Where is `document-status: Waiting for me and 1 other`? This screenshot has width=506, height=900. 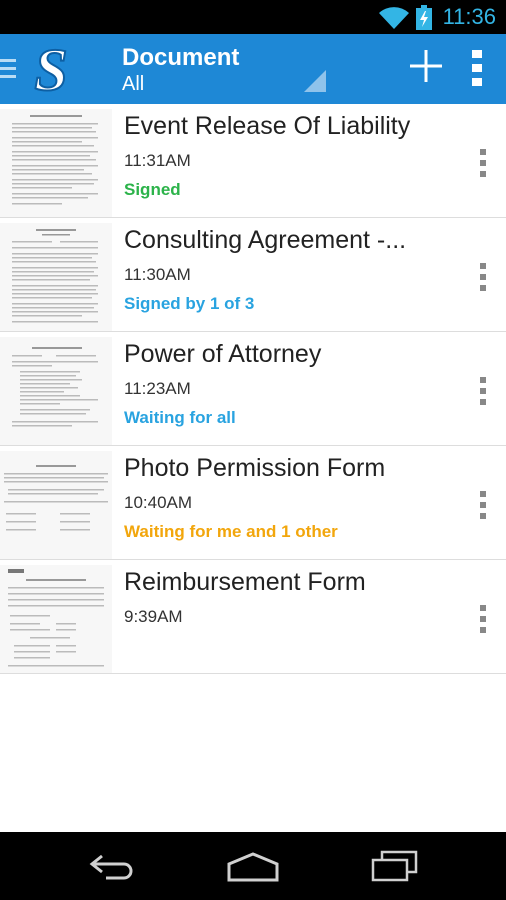
document-status: Waiting for me and 1 other is located at coordinates (231, 531).